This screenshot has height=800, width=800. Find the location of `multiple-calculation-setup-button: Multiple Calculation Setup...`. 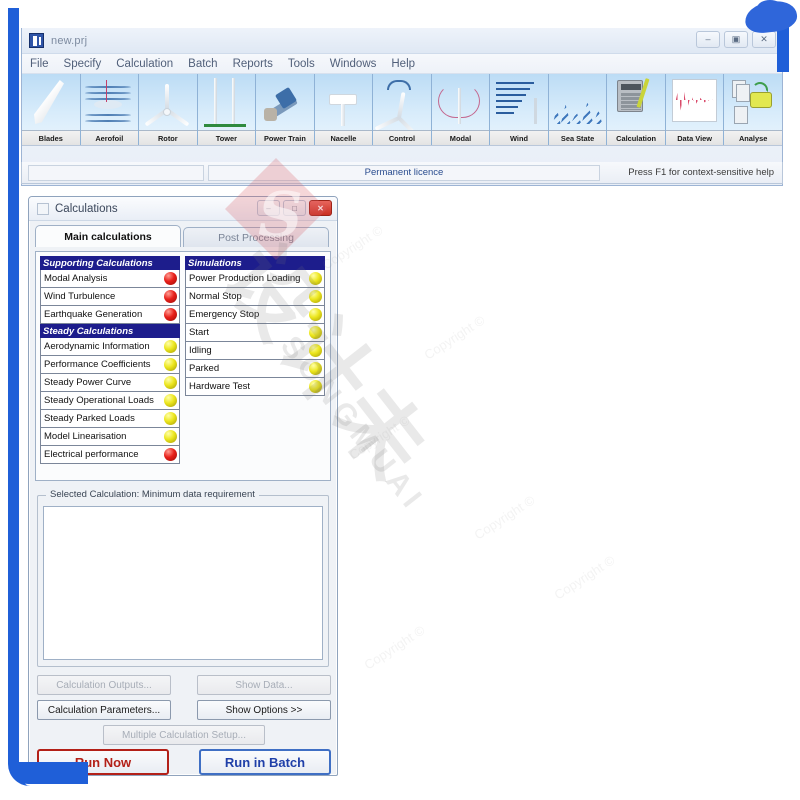

multiple-calculation-setup-button: Multiple Calculation Setup... is located at coordinates (184, 735).